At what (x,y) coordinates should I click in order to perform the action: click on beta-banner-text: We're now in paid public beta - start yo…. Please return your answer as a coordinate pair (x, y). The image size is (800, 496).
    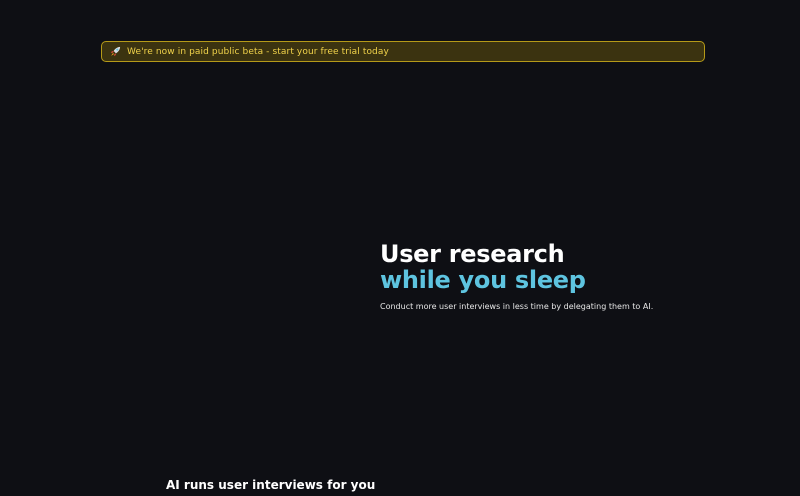
    Looking at the image, I should click on (258, 51).